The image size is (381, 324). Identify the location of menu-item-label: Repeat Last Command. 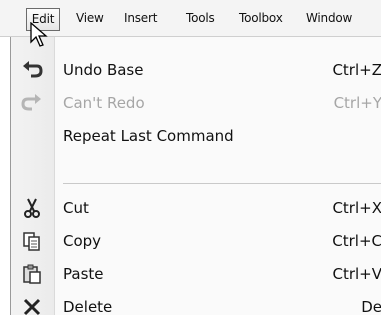
(148, 136).